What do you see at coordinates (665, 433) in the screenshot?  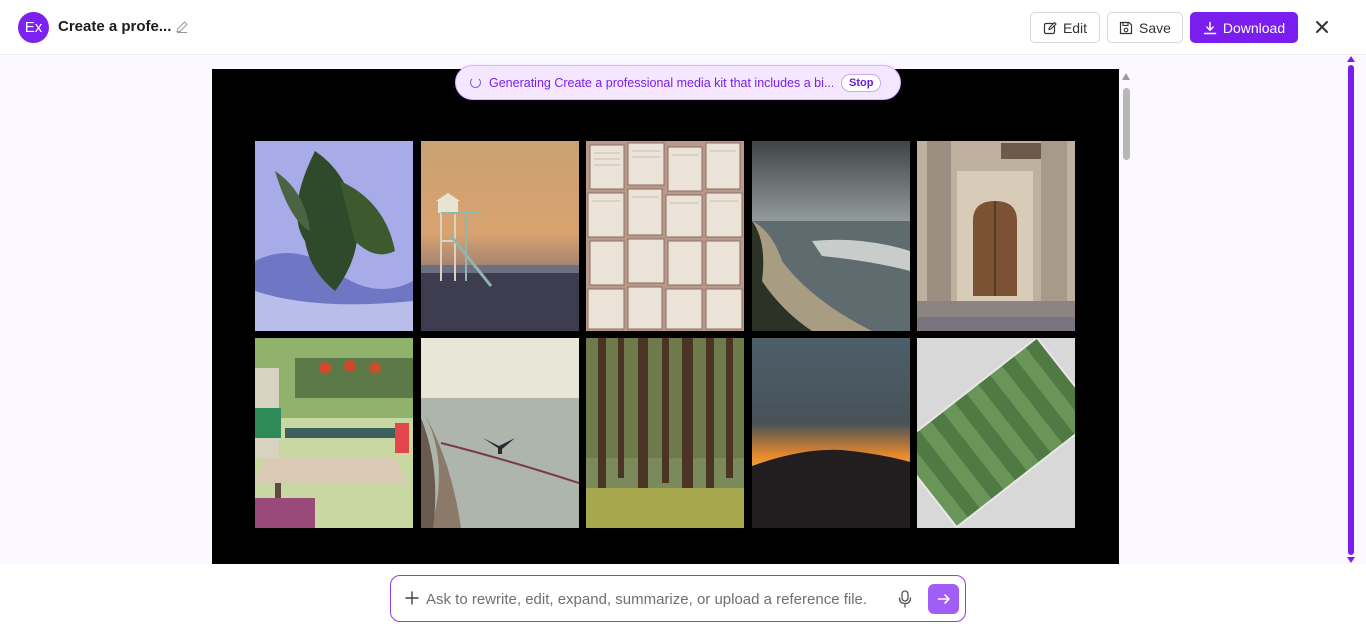 I see `forest-photo` at bounding box center [665, 433].